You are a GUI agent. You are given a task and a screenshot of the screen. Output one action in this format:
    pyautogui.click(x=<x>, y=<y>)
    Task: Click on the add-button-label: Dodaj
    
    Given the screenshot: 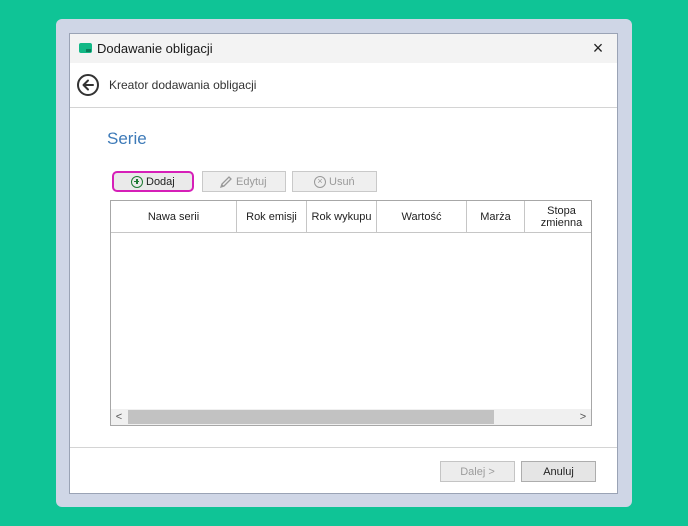 What is the action you would take?
    pyautogui.click(x=160, y=181)
    